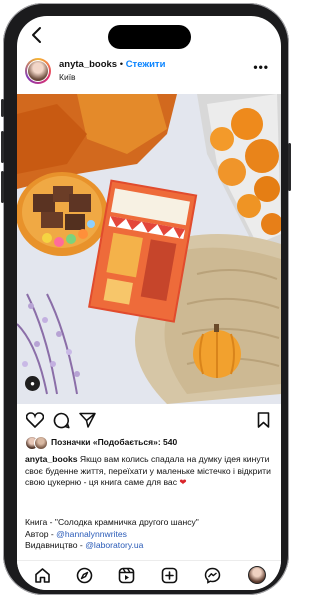 This screenshot has height=600, width=320. I want to click on comment-icon, so click(61, 423).